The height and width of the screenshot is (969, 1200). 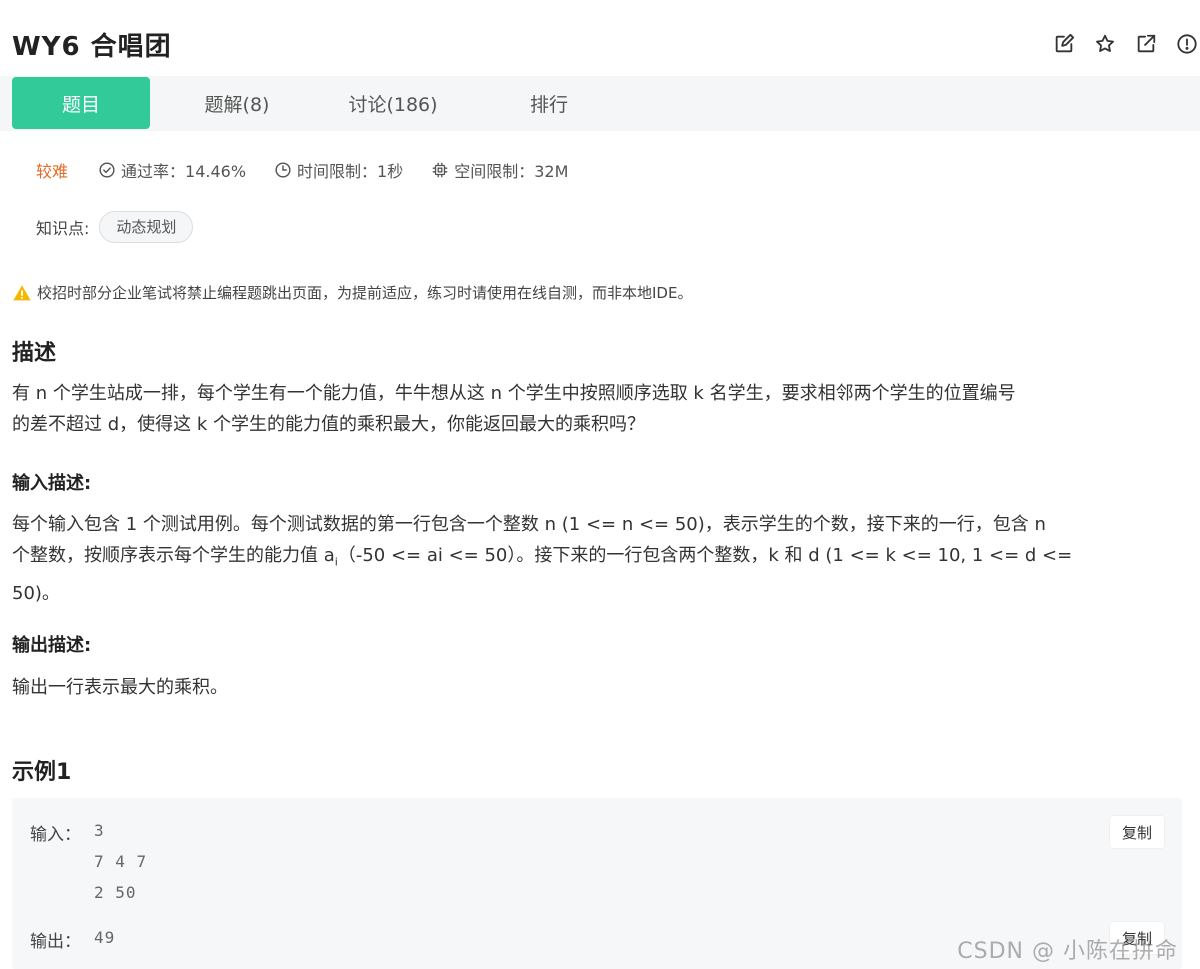 I want to click on knowledge-points: 知识点: 动态规划, so click(x=115, y=227).